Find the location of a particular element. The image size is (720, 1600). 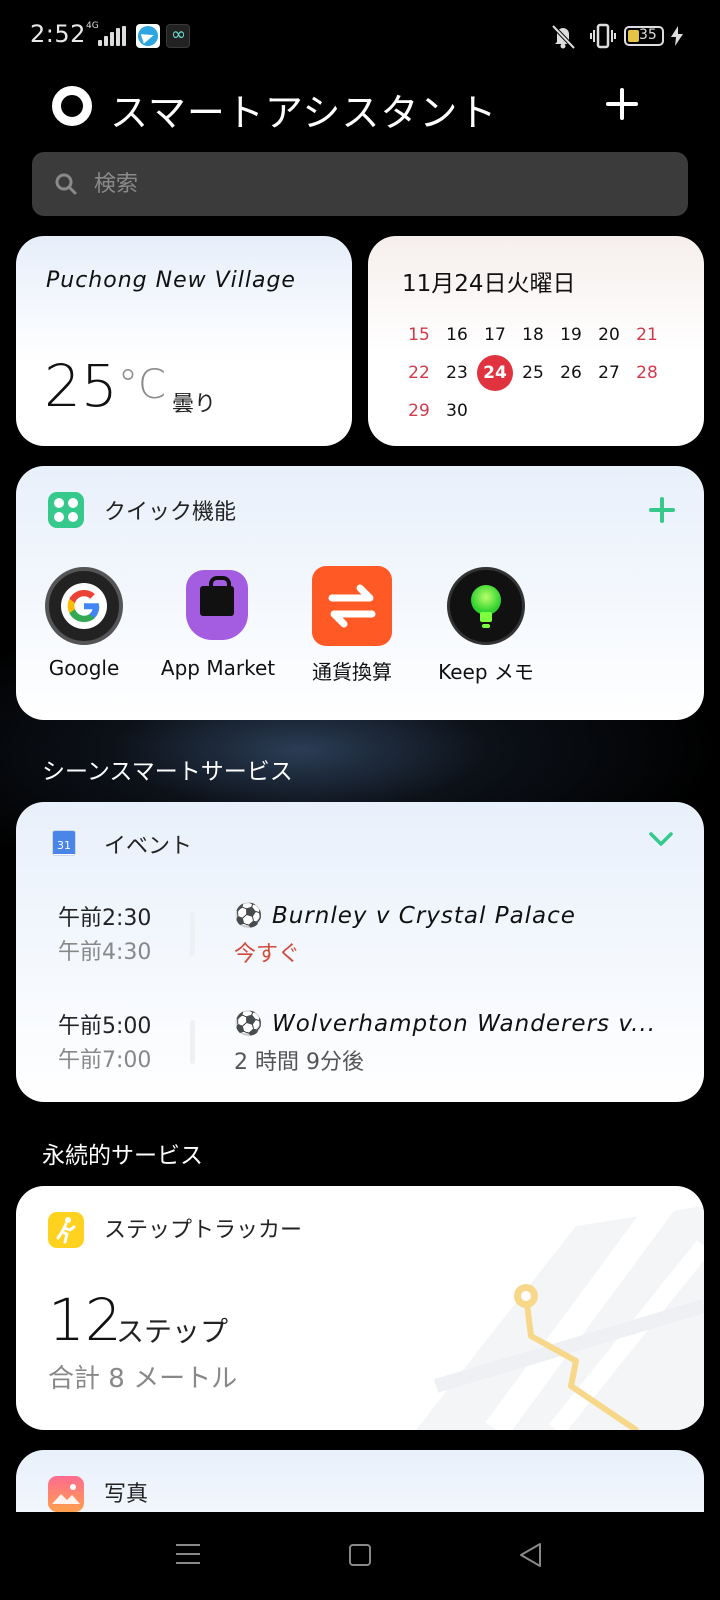

status-bar: 2:52 4G 35 is located at coordinates (360, 36).